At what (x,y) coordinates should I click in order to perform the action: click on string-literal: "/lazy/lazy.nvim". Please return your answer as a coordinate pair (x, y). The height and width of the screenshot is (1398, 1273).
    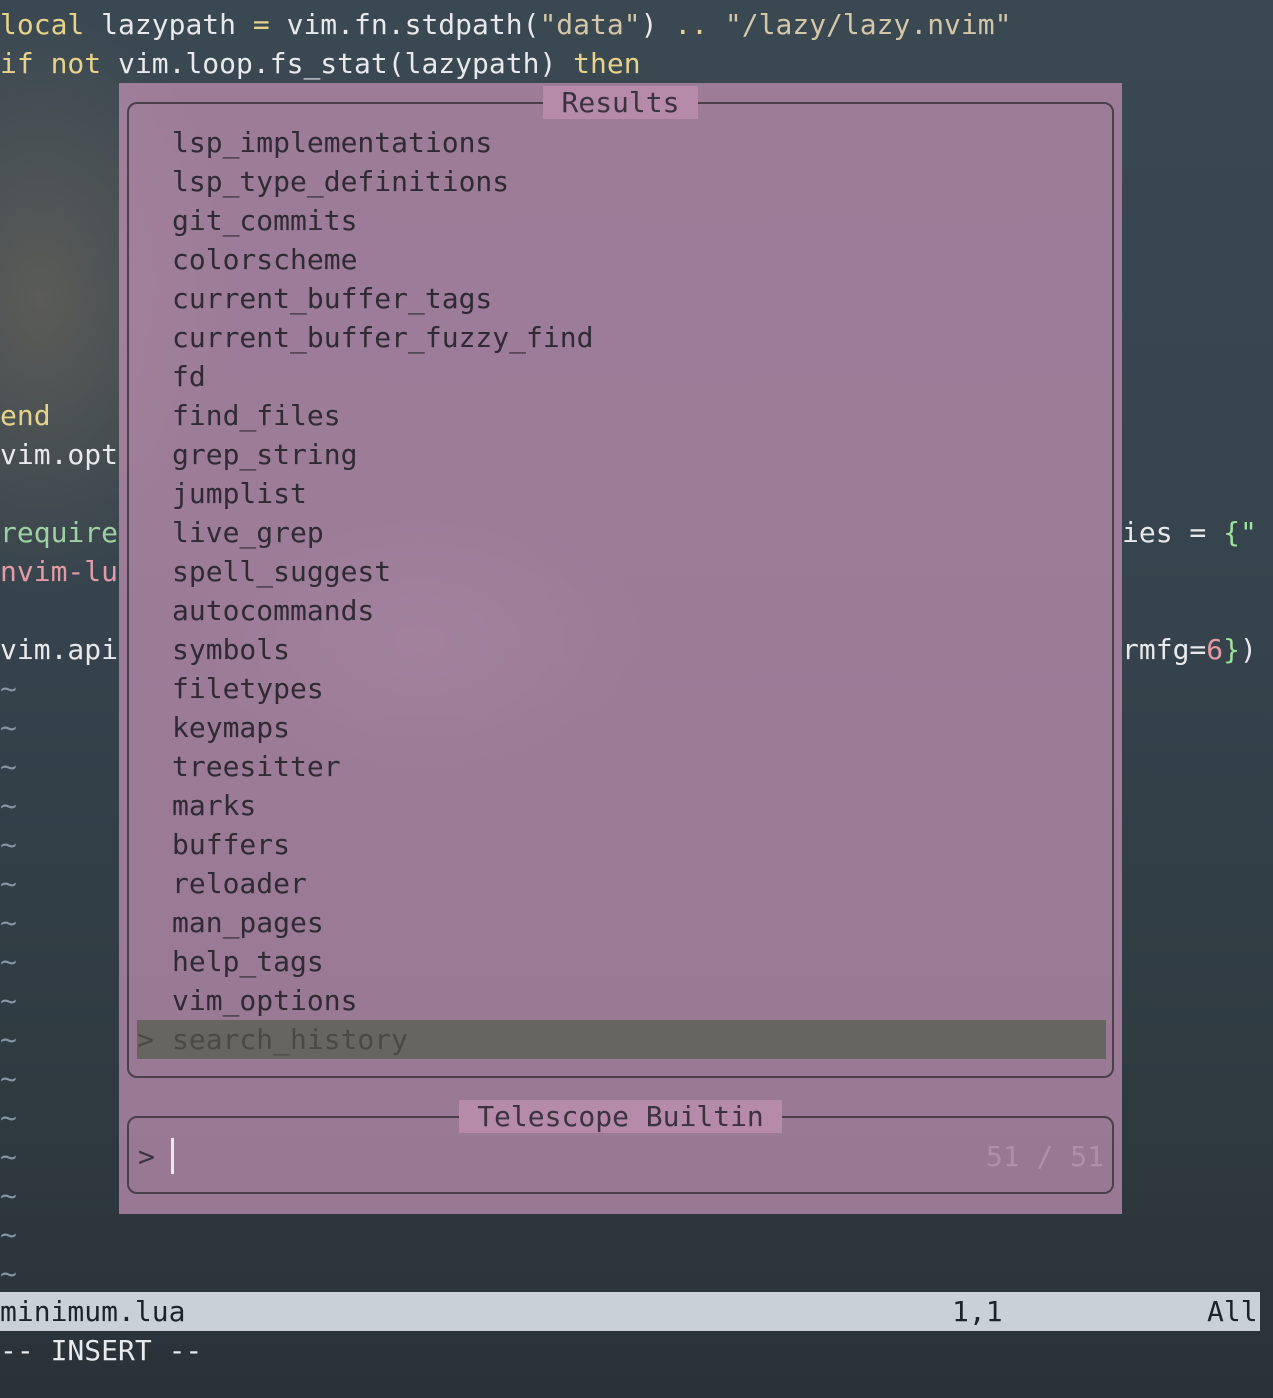
    Looking at the image, I should click on (868, 24).